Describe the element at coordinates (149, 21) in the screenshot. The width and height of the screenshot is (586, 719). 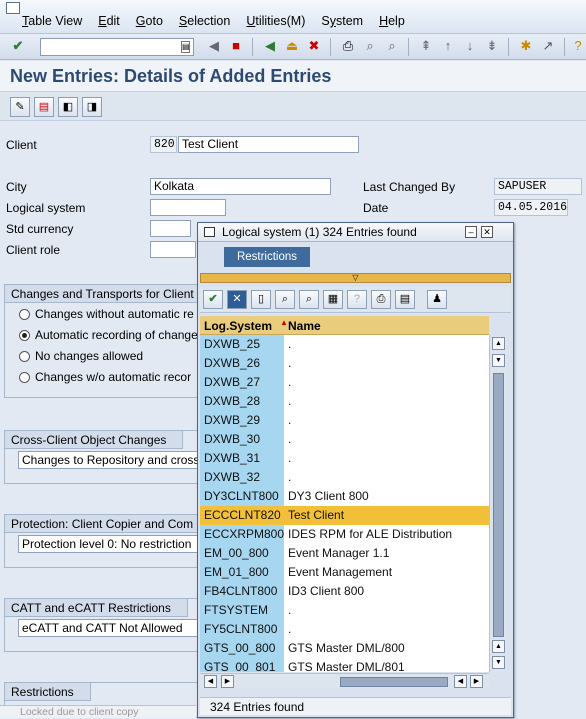
I see `menu-item-goto: Goto` at that location.